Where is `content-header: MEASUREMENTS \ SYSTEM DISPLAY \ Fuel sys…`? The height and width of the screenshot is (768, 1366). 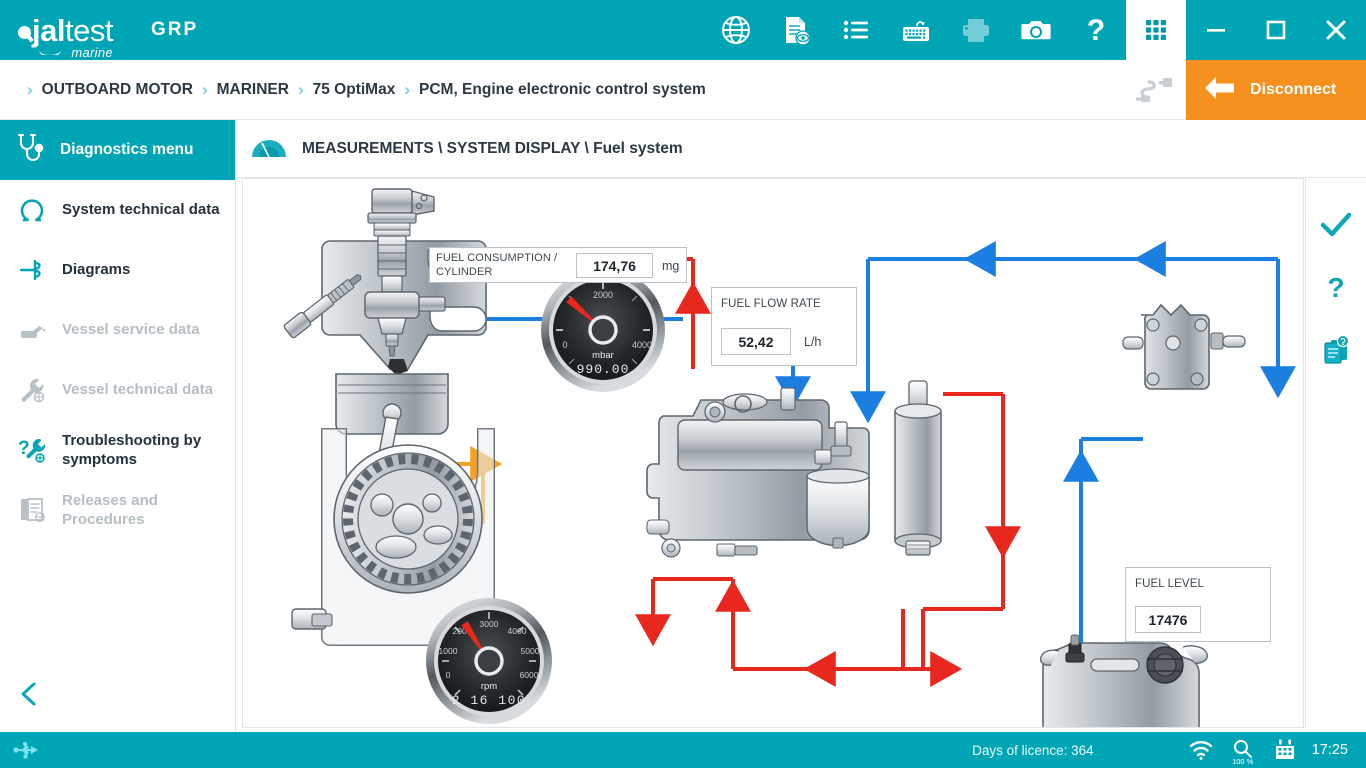 content-header: MEASUREMENTS \ SYSTEM DISPLAY \ Fuel sys… is located at coordinates (801, 149).